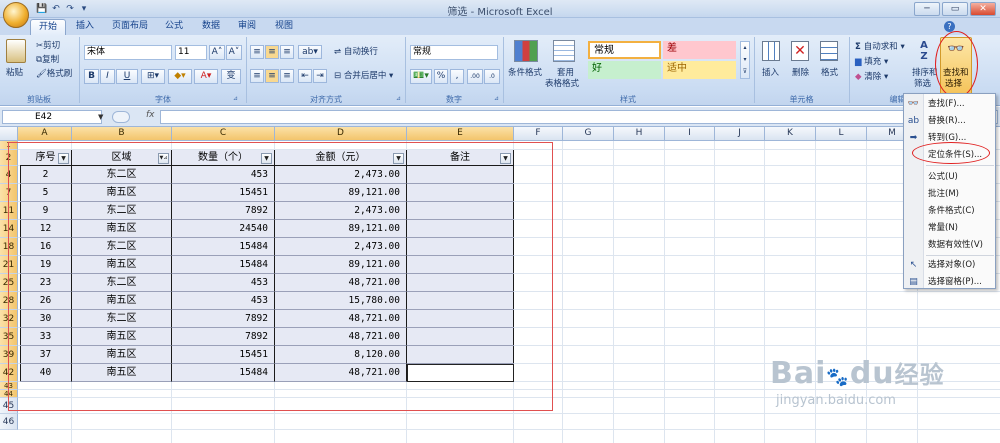  I want to click on phonetic-button: 变, so click(231, 76).